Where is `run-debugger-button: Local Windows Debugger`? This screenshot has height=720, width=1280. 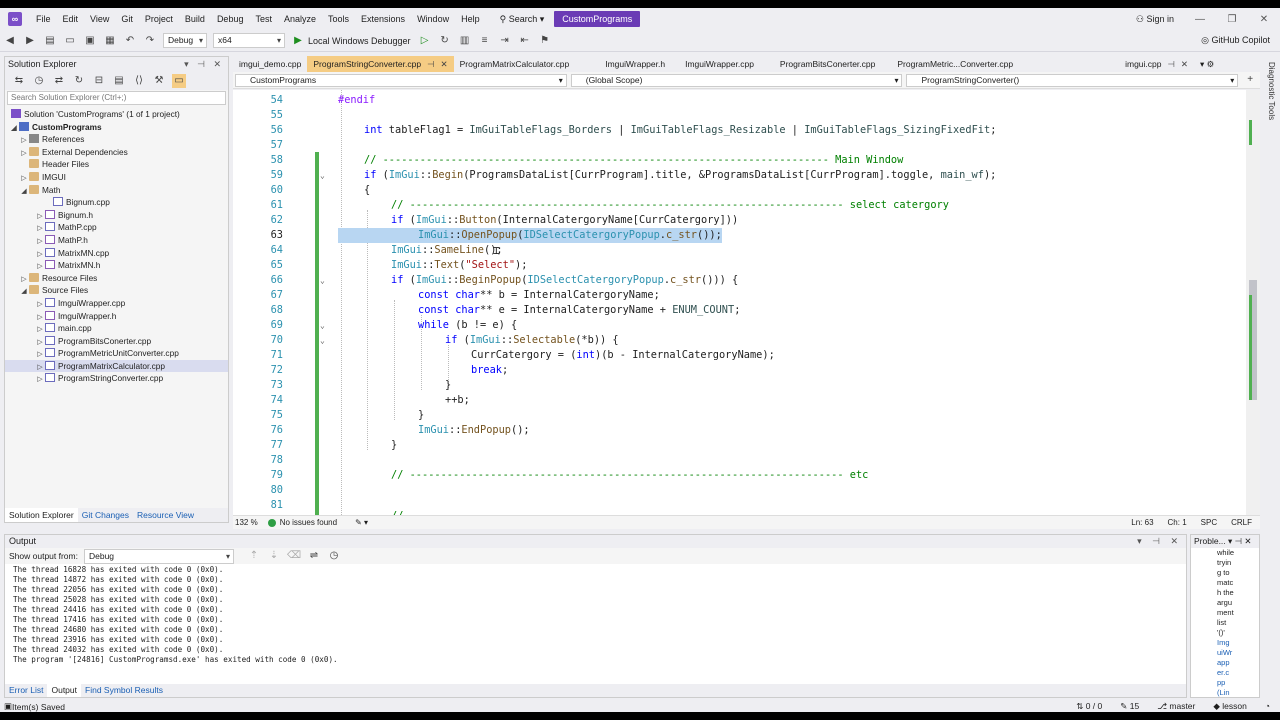
run-debugger-button: Local Windows Debugger is located at coordinates (359, 41).